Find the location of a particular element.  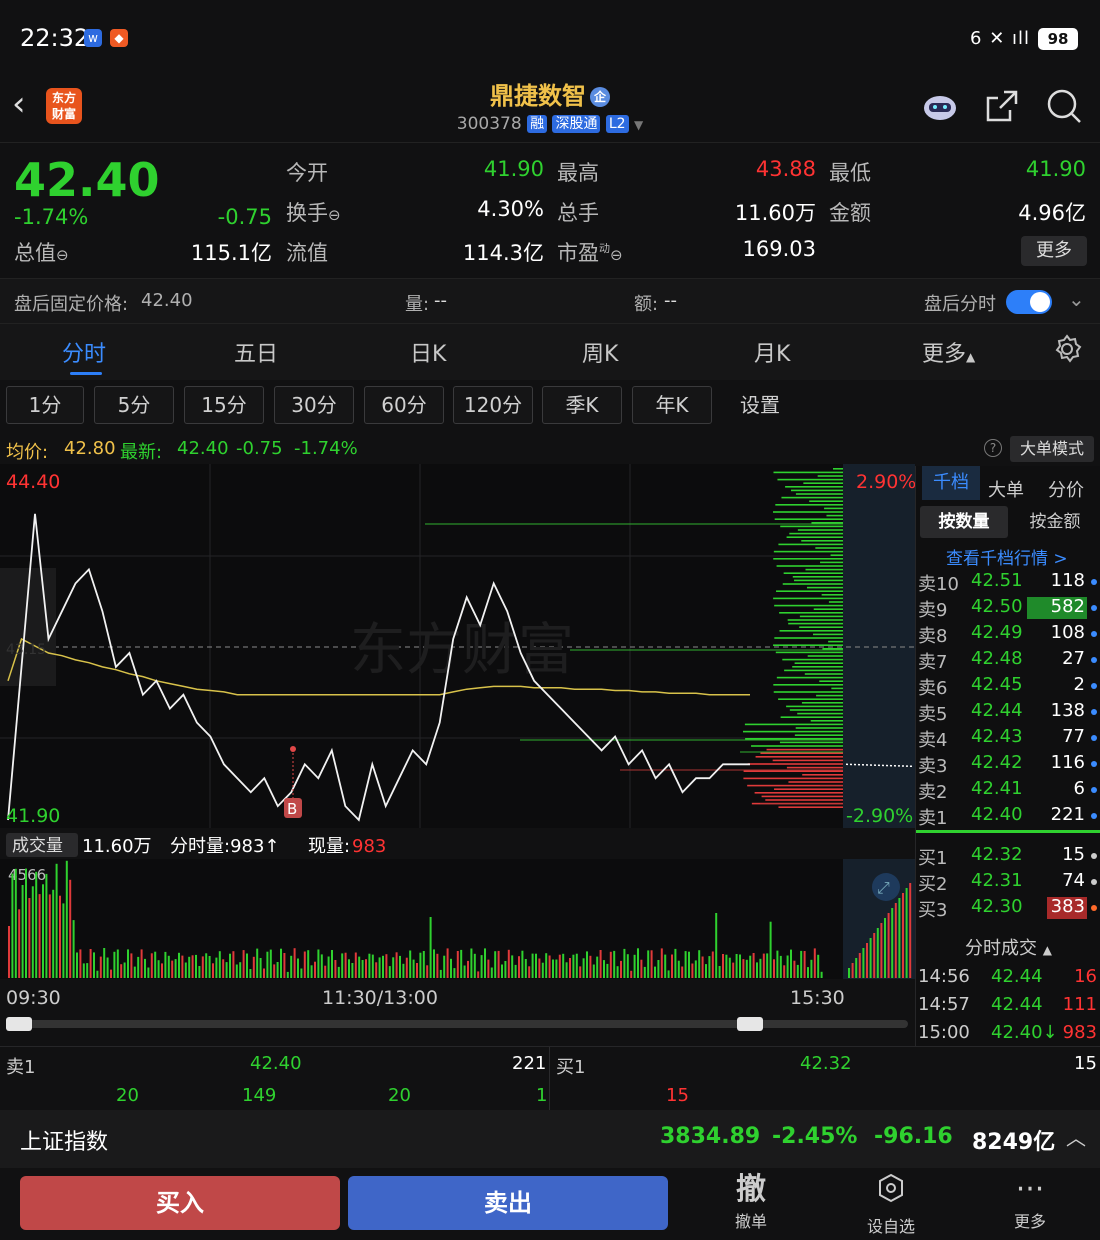

trades-header: 分时成交 ▲ is located at coordinates (1008, 949).